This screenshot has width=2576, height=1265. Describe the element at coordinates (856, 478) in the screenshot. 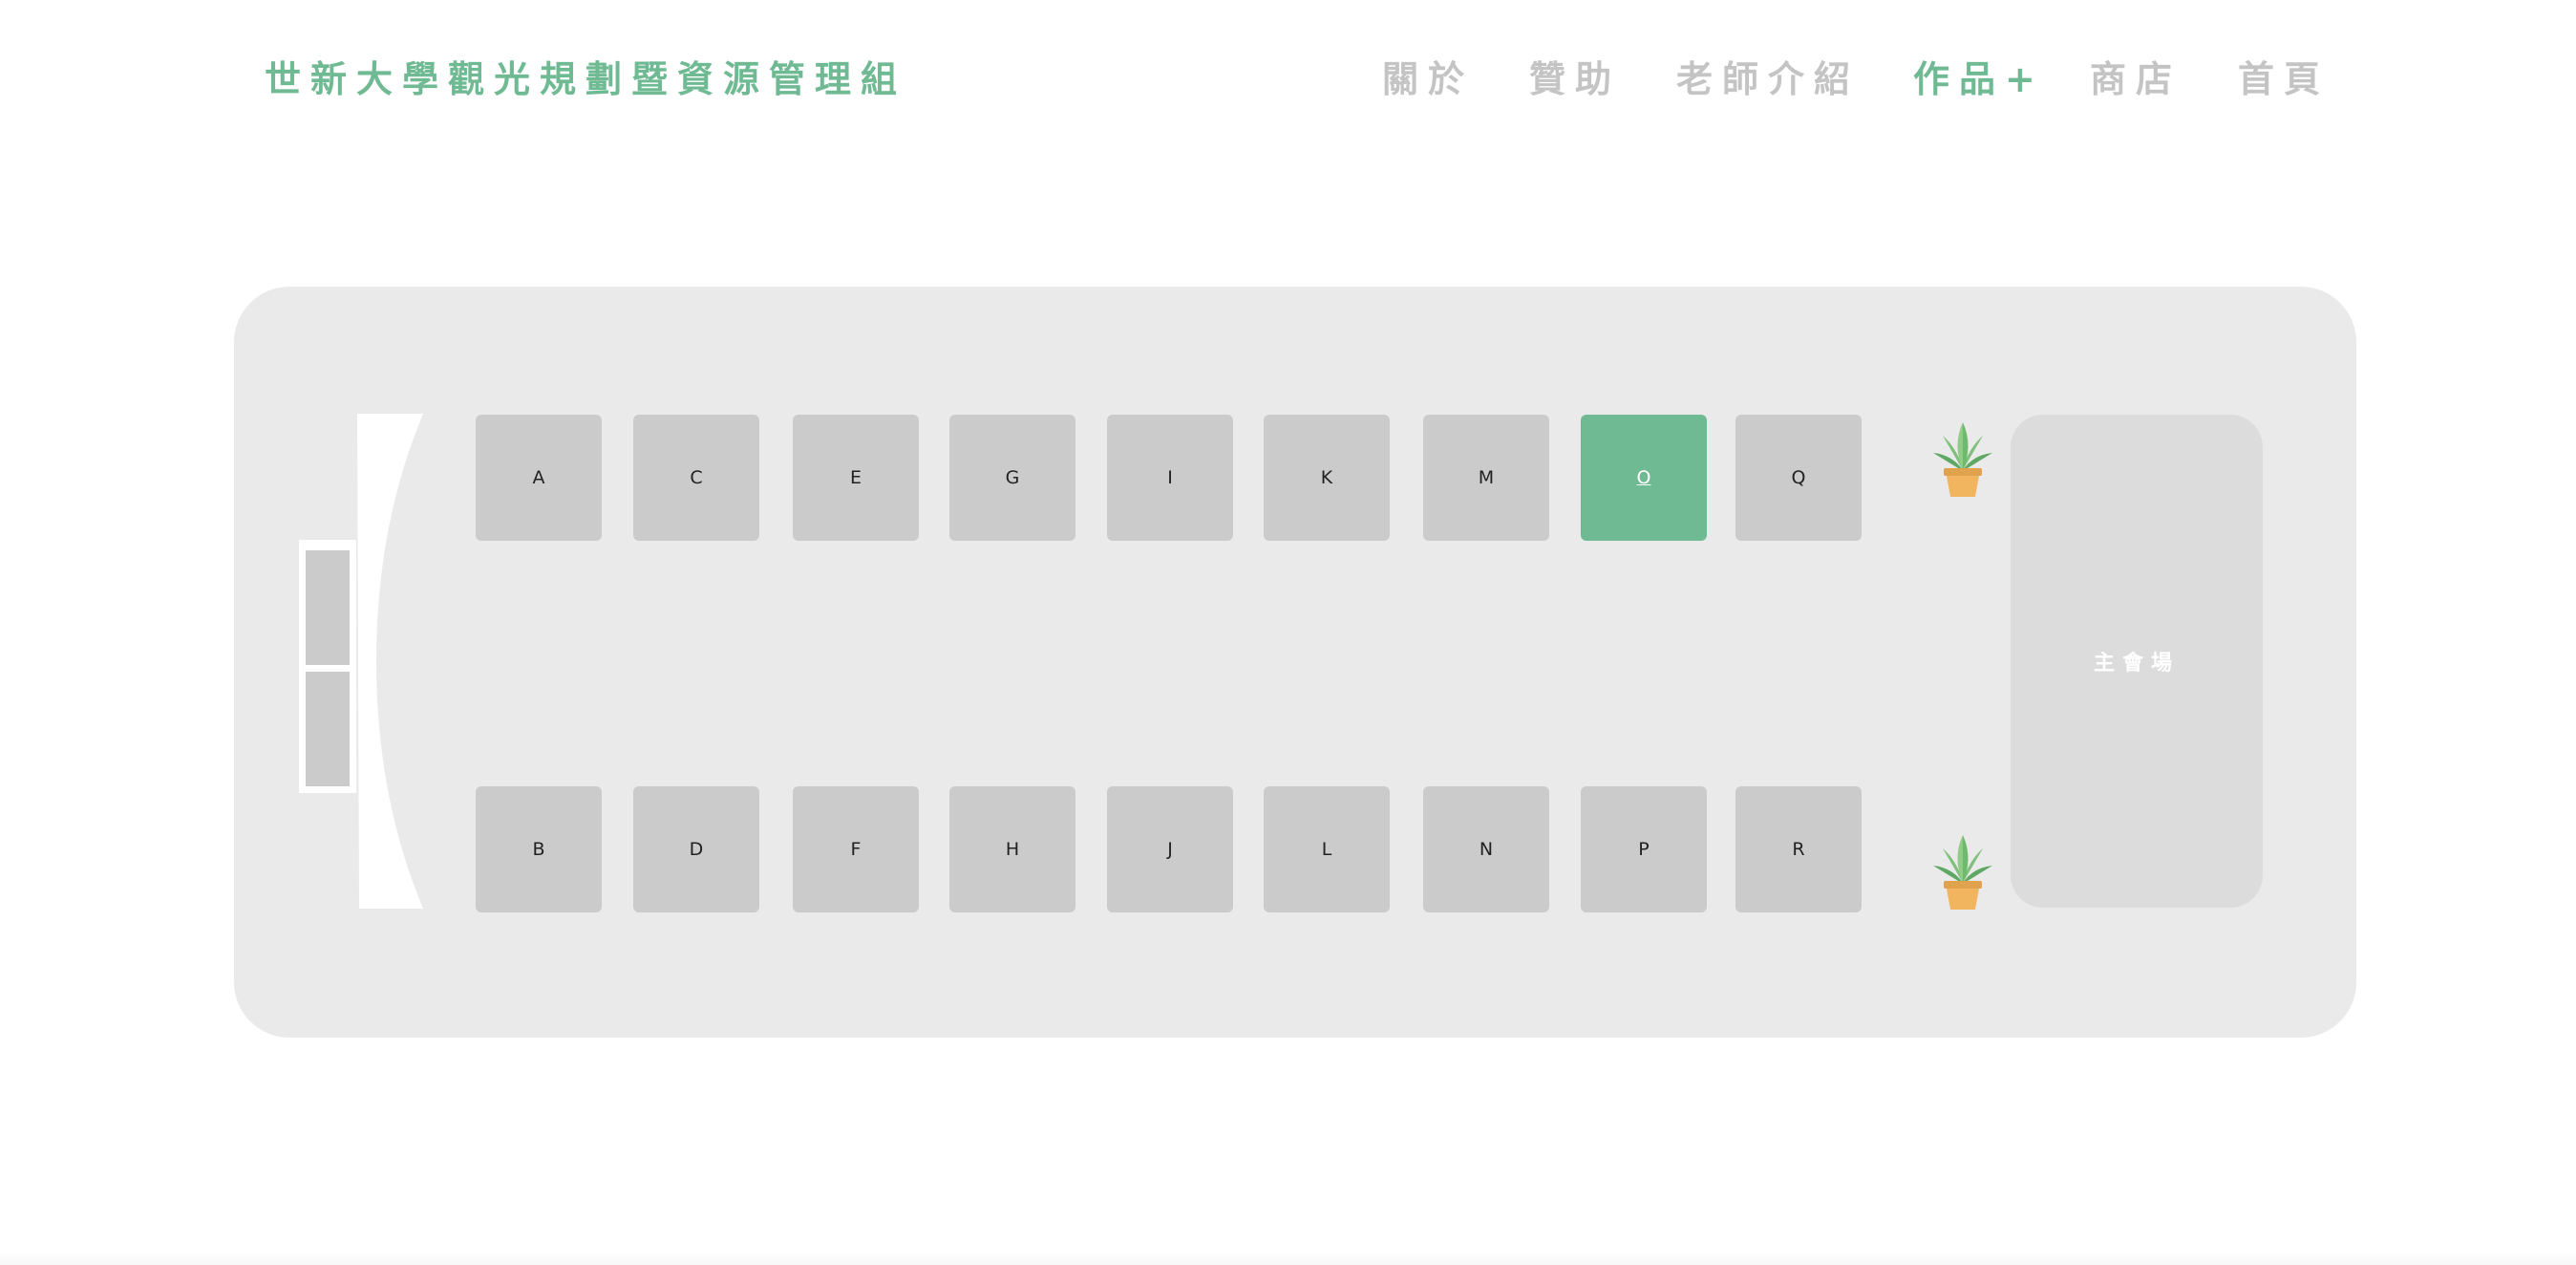

I see `booth-e: E` at that location.